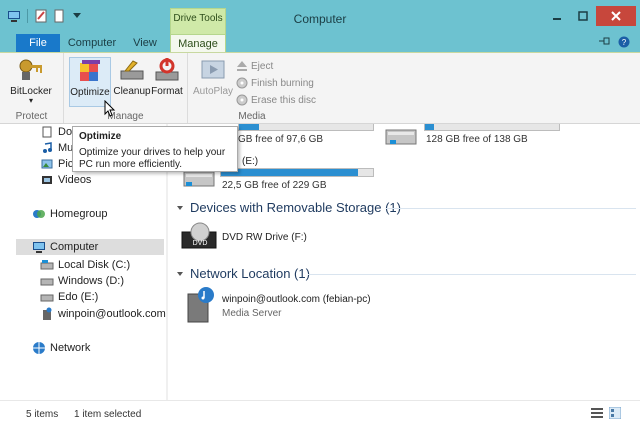 Image resolution: width=640 pixels, height=432 pixels. I want to click on media-server-type: Media Server, so click(252, 313).